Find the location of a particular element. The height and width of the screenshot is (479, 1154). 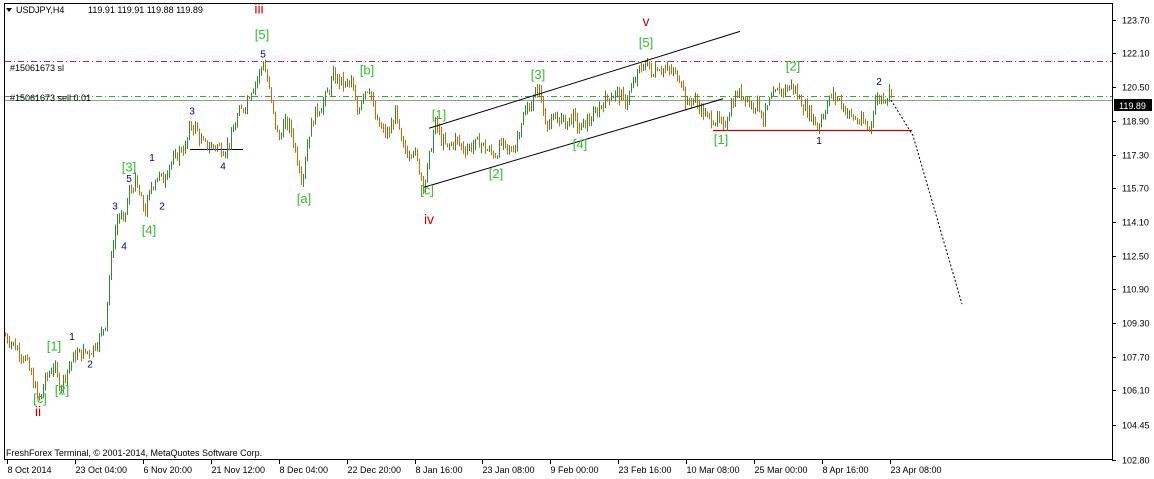

current-price-tag: 119.89 is located at coordinates (1133, 105).